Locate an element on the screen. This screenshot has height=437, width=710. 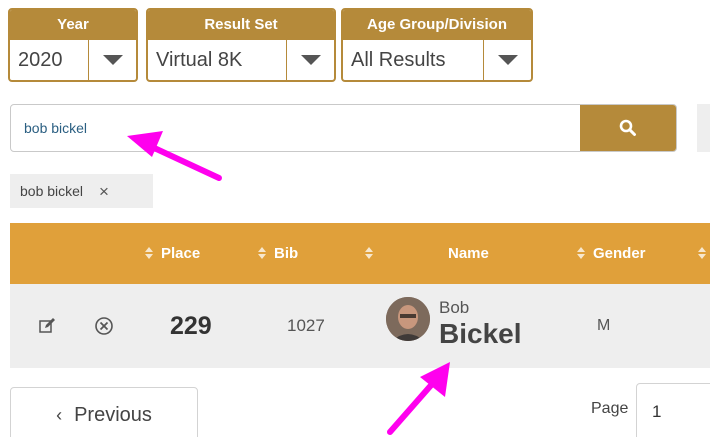
age-group-select-value: All Results is located at coordinates (413, 60).